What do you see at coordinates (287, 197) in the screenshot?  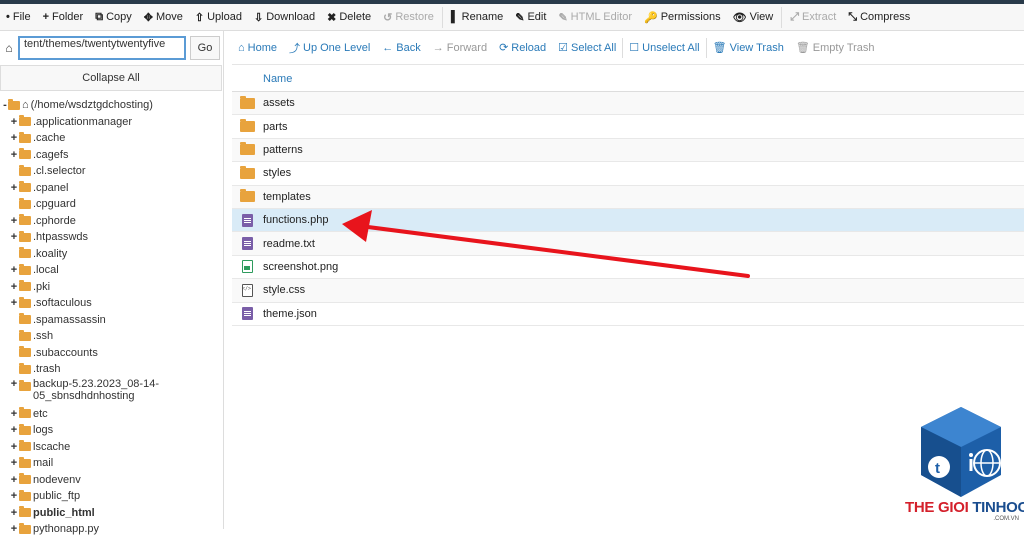 I see `file-name: templates` at bounding box center [287, 197].